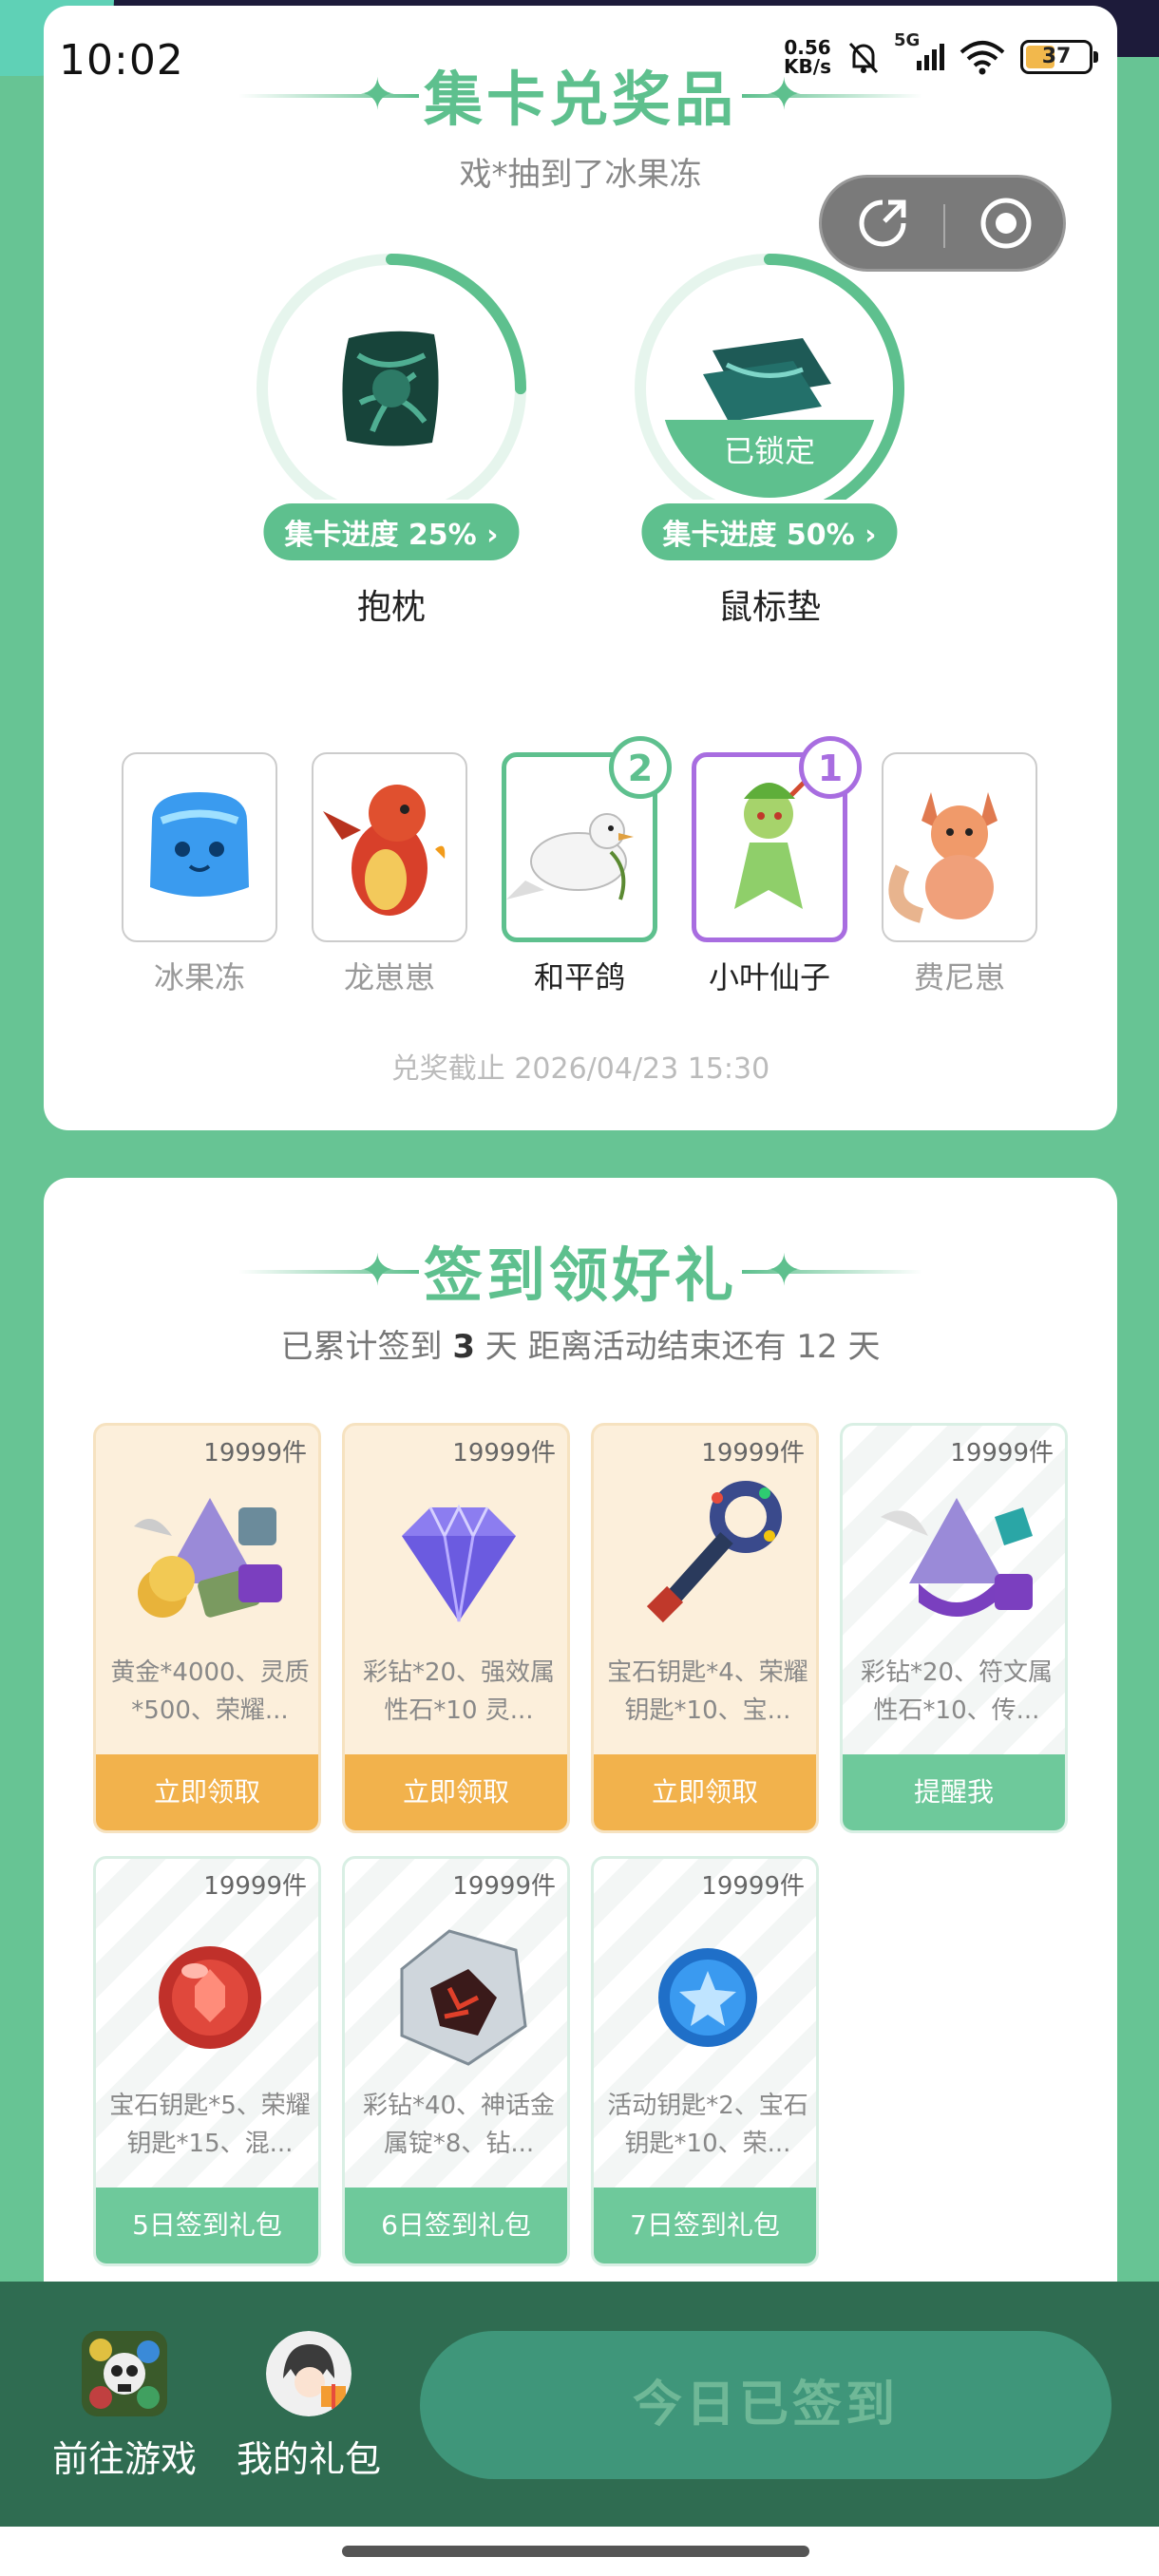 The image size is (1159, 2576). What do you see at coordinates (580, 1347) in the screenshot?
I see `signin-summary: 已累计签到 3 天 距离活动结束还有 12 天` at bounding box center [580, 1347].